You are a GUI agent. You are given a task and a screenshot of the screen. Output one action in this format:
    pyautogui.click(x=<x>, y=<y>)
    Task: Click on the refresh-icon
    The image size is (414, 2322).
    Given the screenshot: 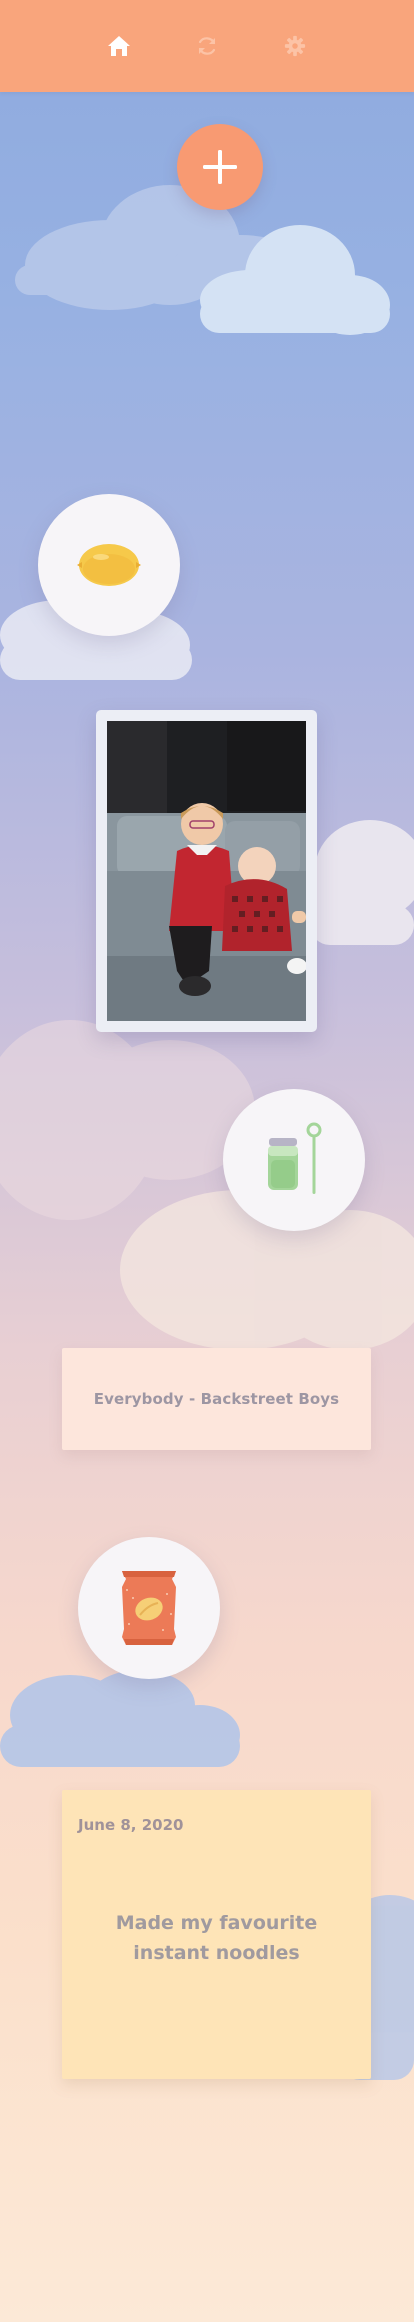 What is the action you would take?
    pyautogui.click(x=207, y=46)
    